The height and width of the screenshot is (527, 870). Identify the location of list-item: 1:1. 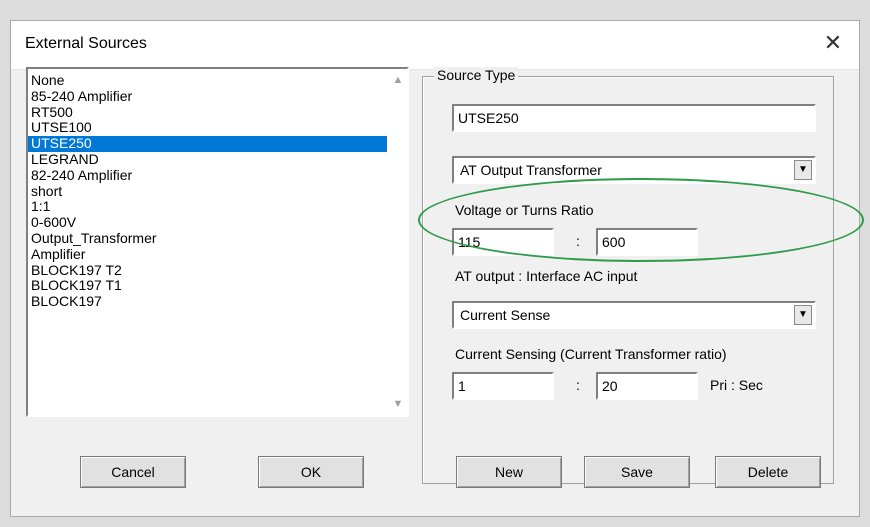
(207, 207).